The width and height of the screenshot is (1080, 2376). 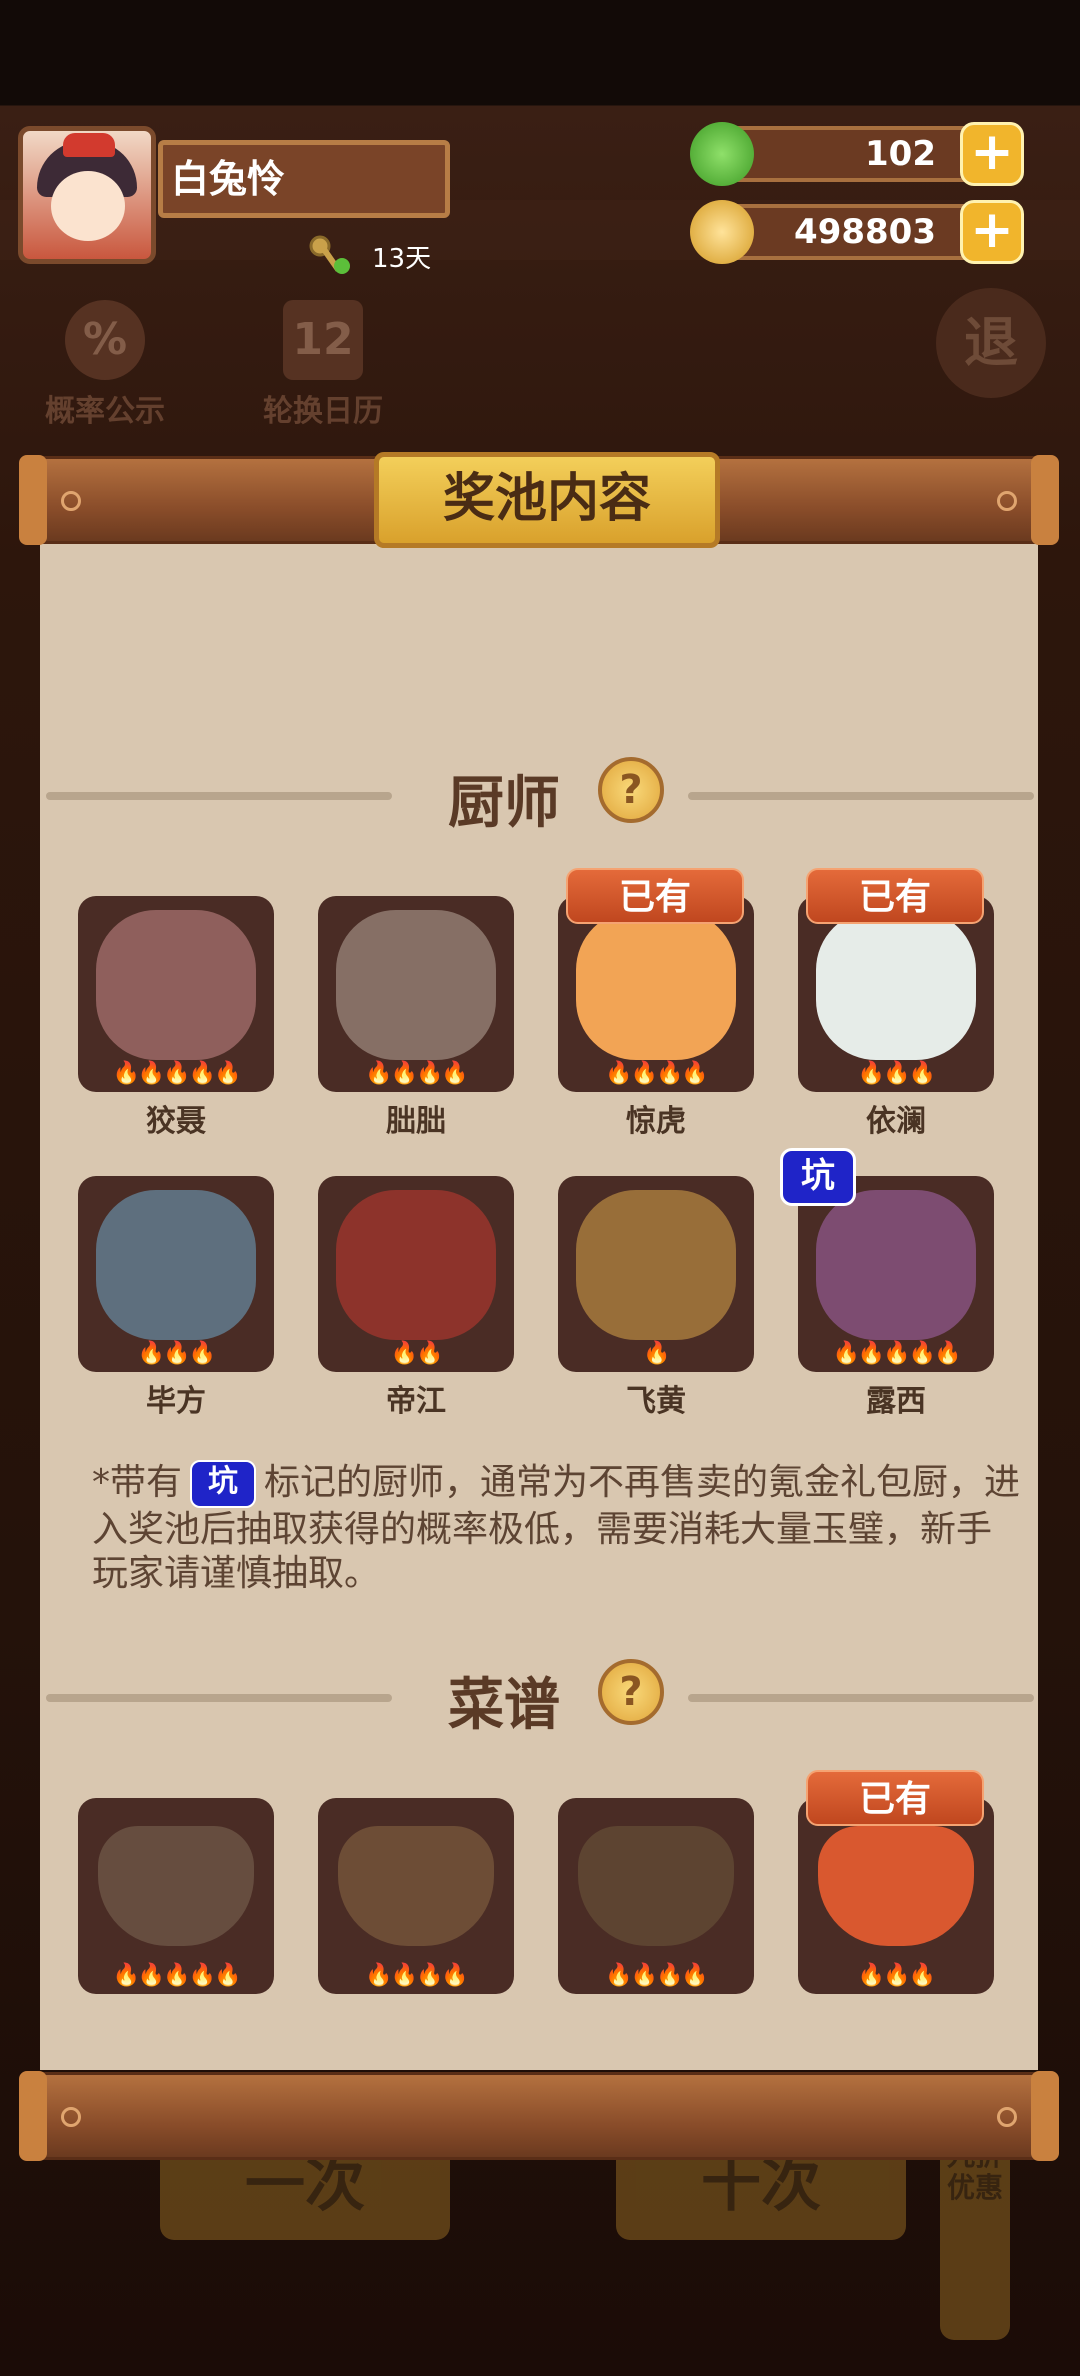 I want to click on recipe-help-button: ?, so click(x=631, y=1692).